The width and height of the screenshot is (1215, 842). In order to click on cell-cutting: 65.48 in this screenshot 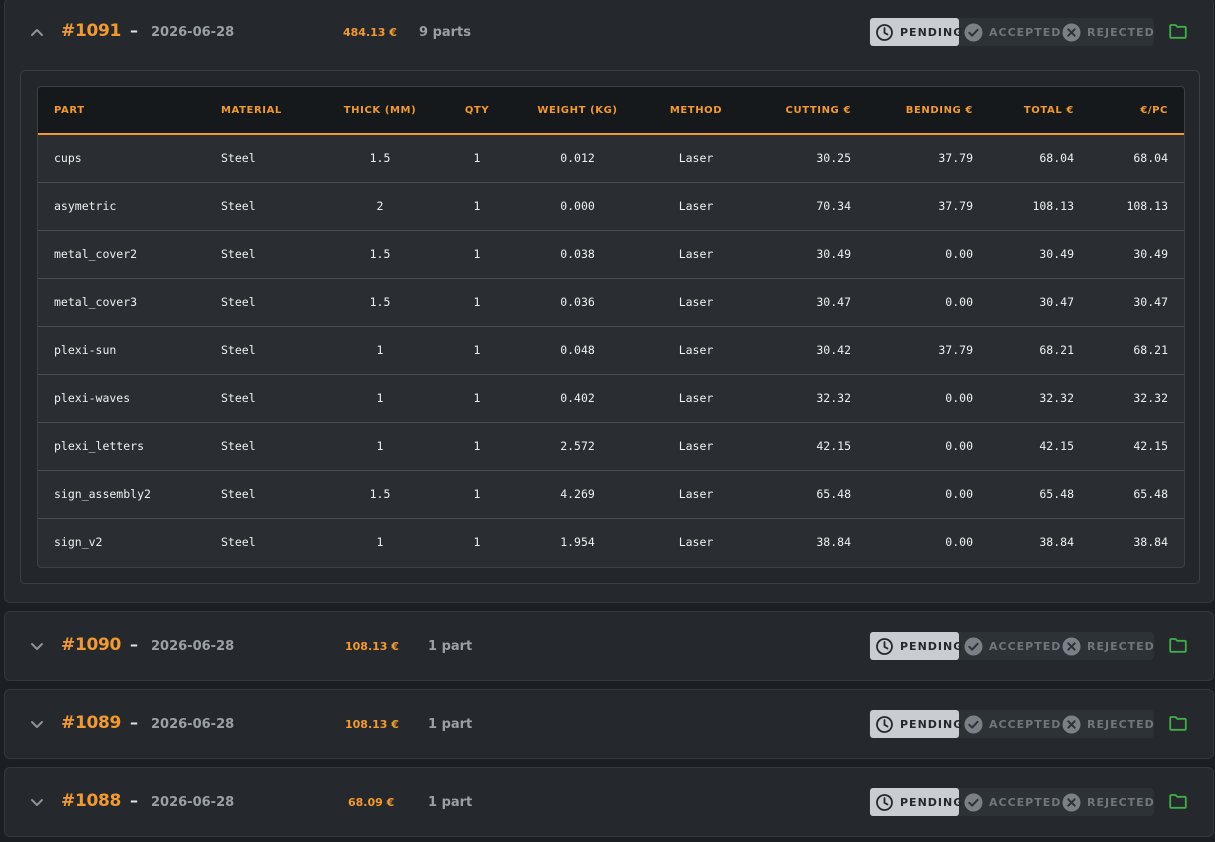, I will do `click(833, 494)`.